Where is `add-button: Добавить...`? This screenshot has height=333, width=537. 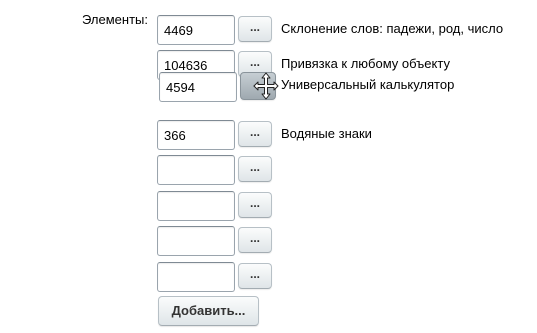 add-button: Добавить... is located at coordinates (208, 311).